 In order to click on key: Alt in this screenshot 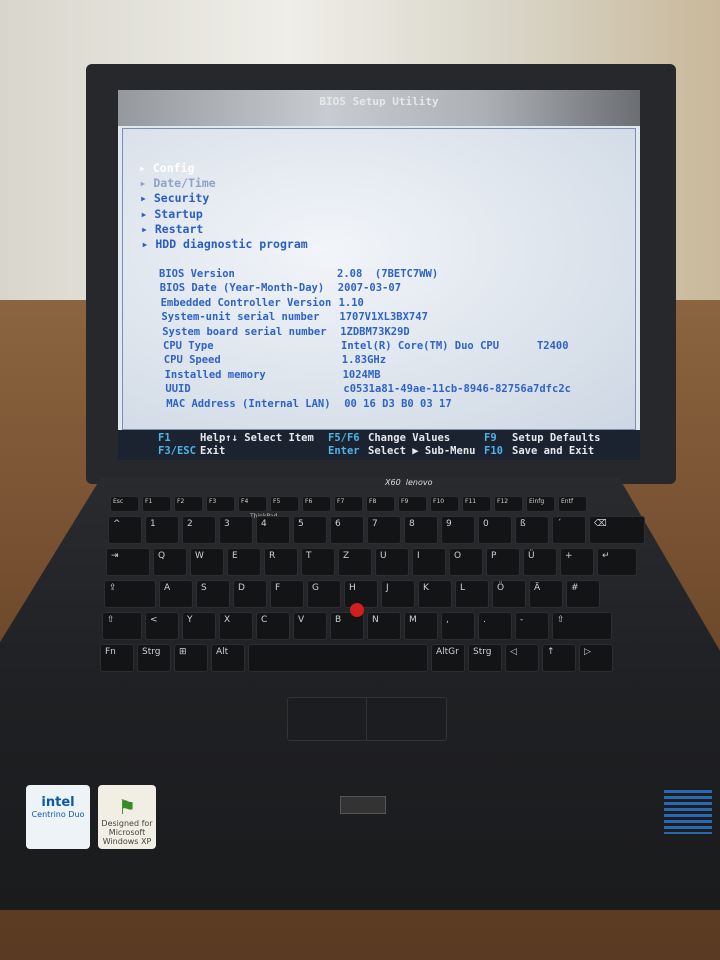, I will do `click(228, 658)`.